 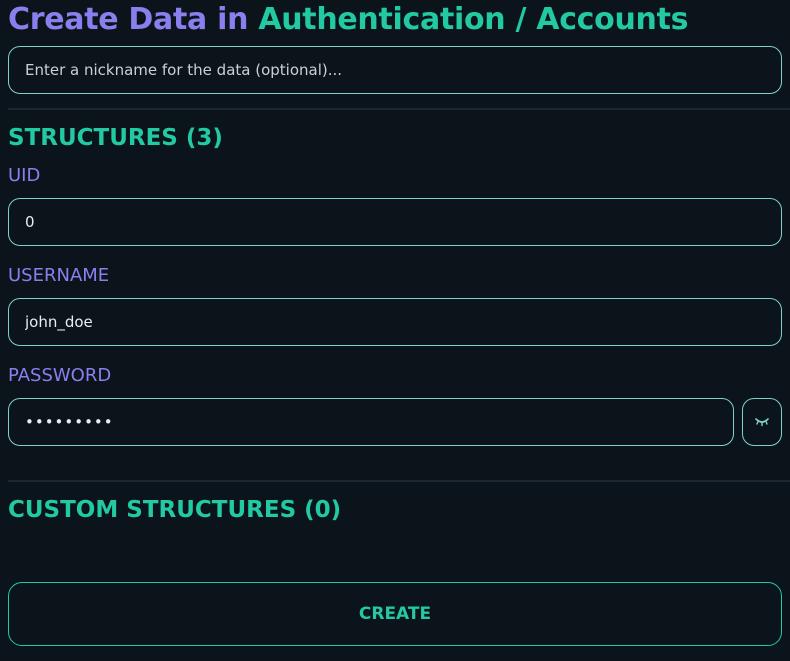 I want to click on custom-structures-heading: CUSTOM STRUCTURES (0), so click(x=175, y=510).